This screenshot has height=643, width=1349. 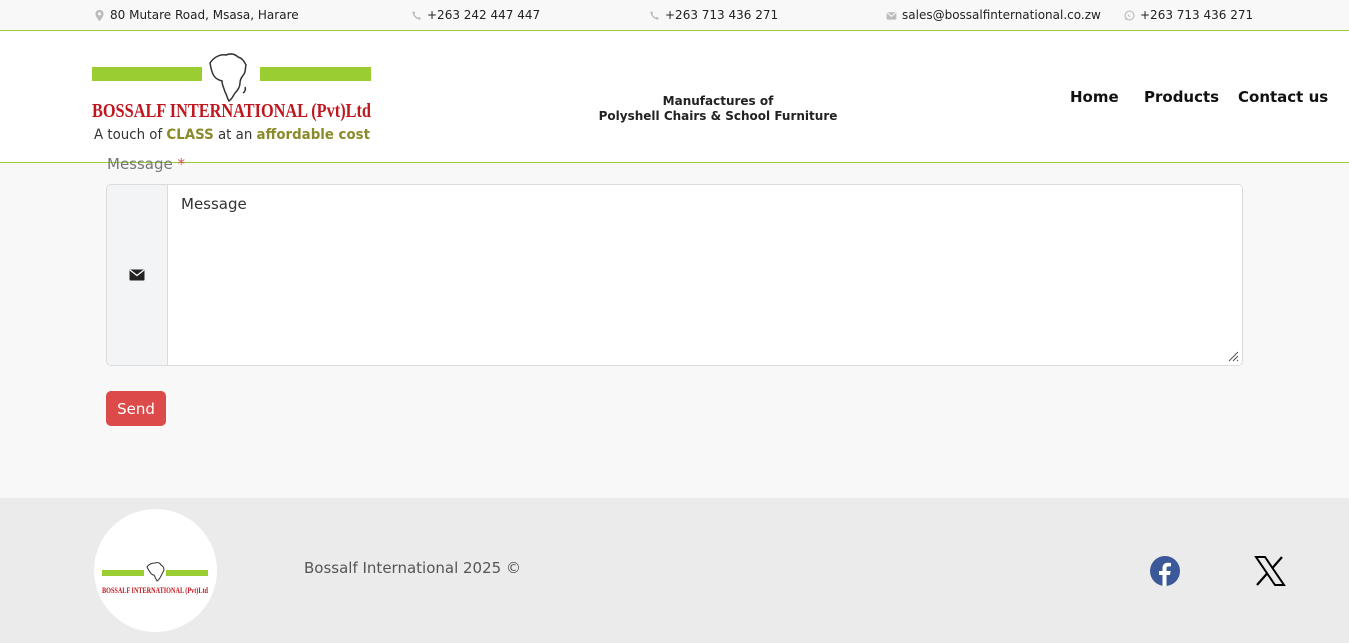 I want to click on phone-item-2: +263 713 436 271, so click(x=713, y=15).